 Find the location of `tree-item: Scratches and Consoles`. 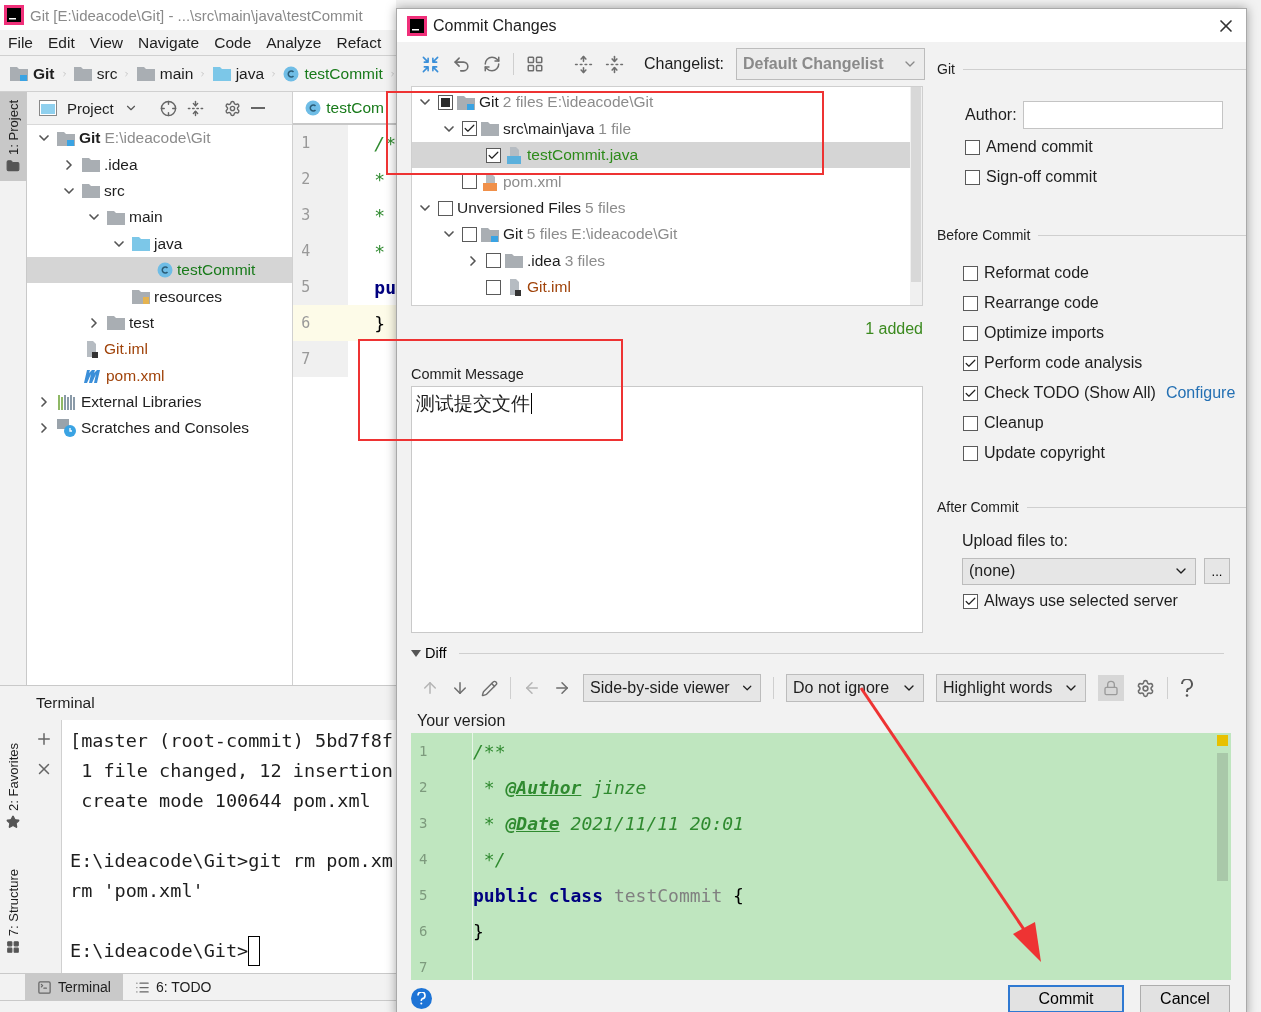

tree-item: Scratches and Consoles is located at coordinates (160, 428).